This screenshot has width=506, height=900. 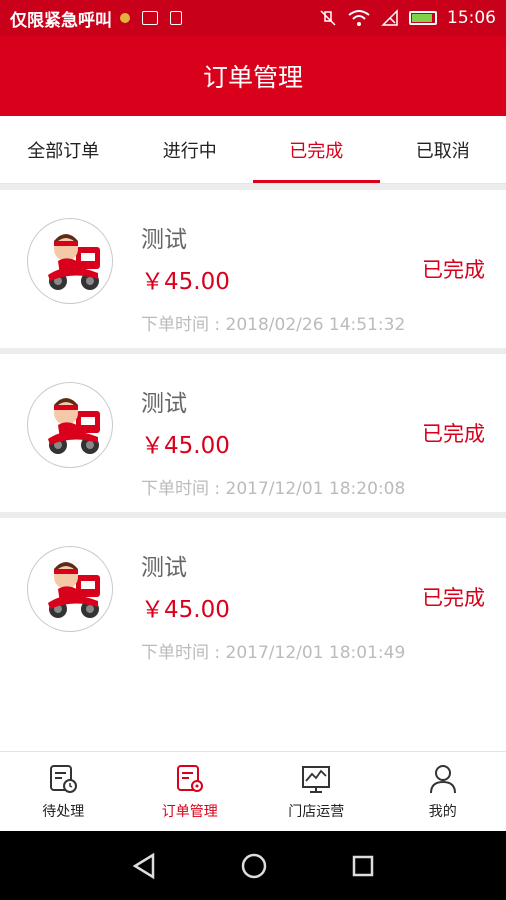 I want to click on nav-pending: 待处理, so click(x=63, y=791).